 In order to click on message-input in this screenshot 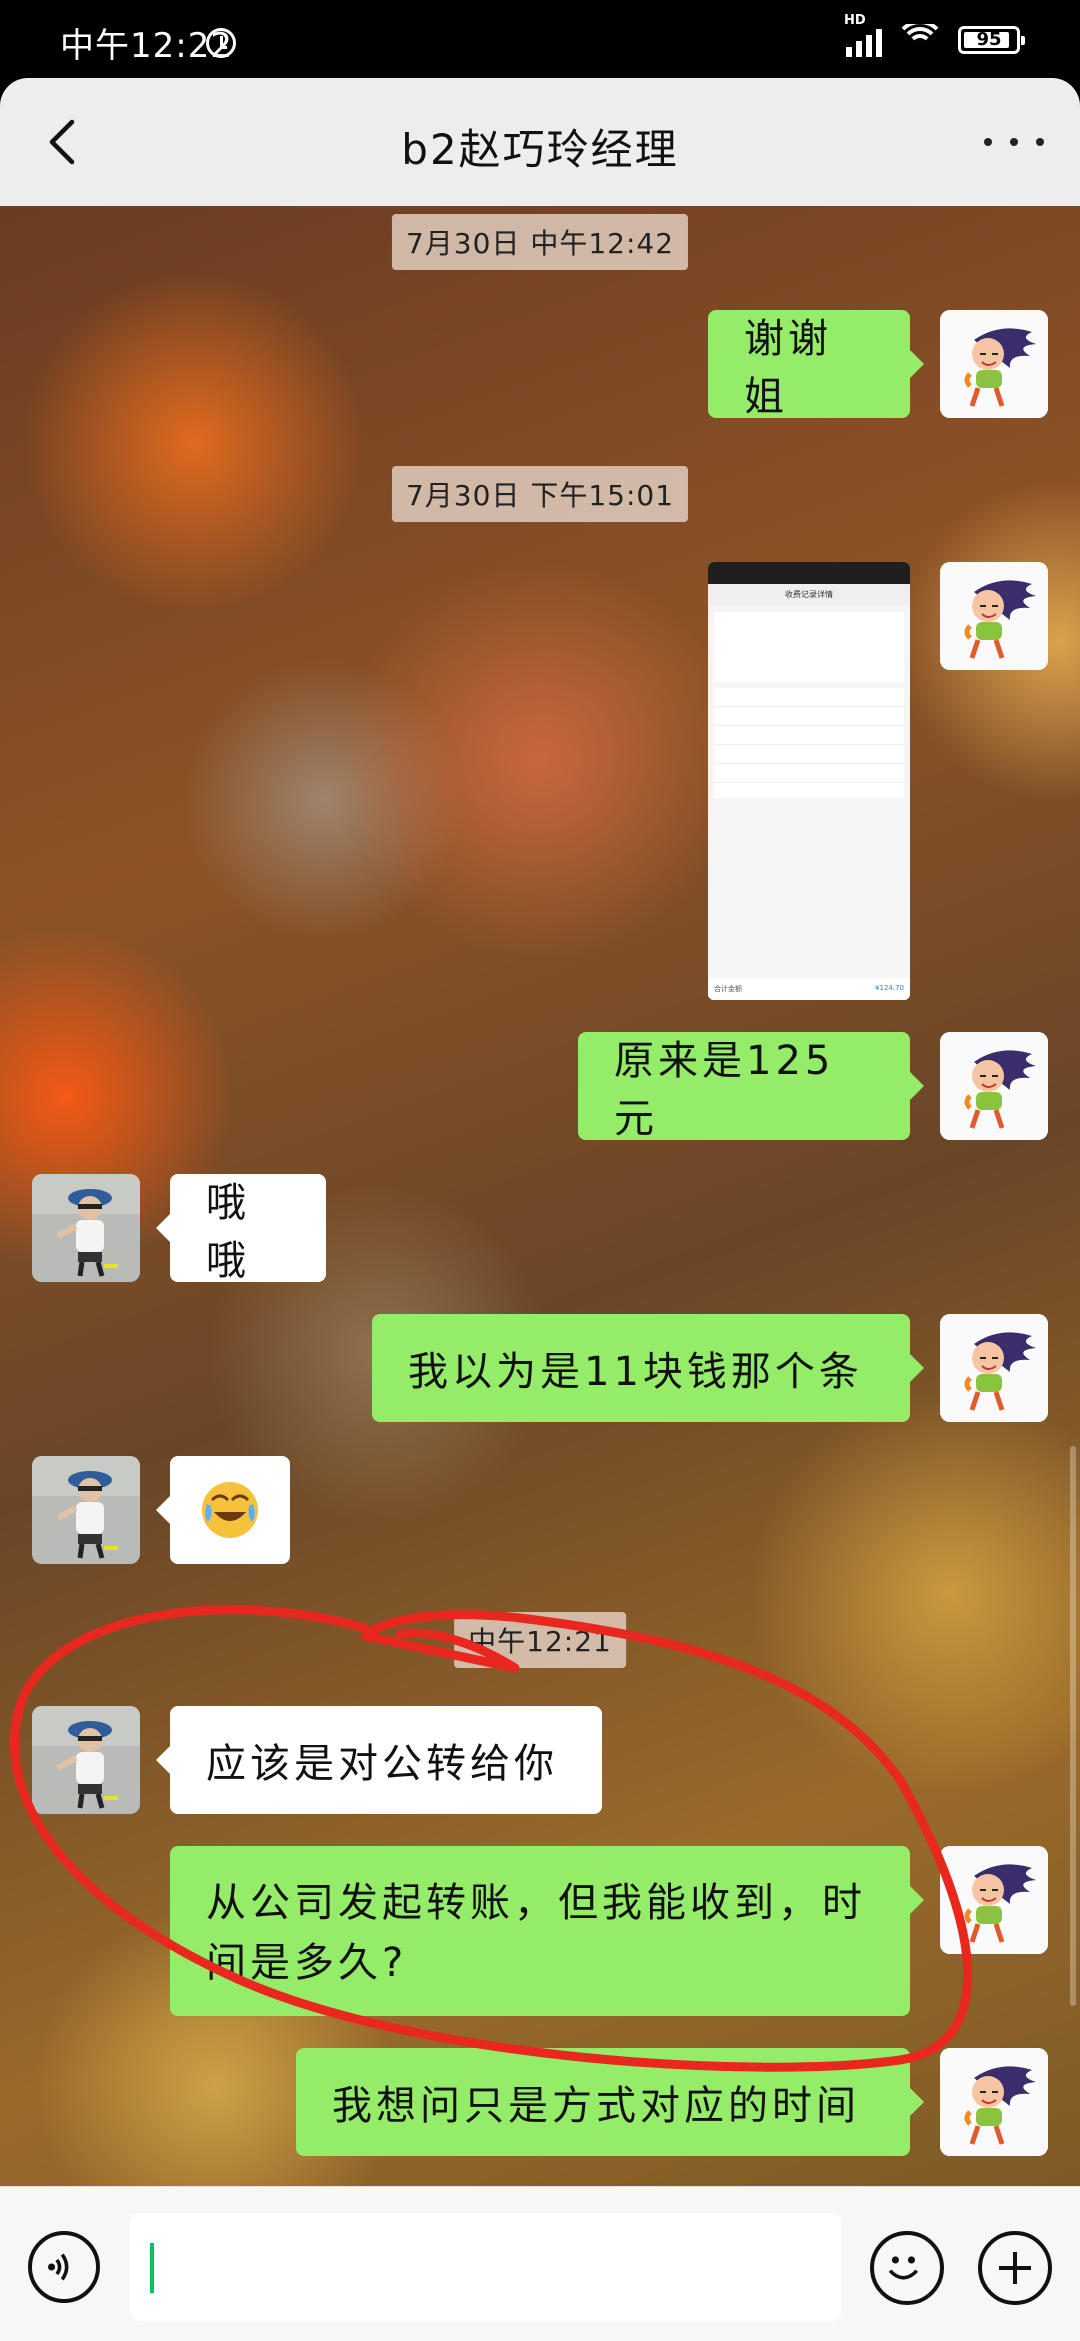, I will do `click(486, 2267)`.